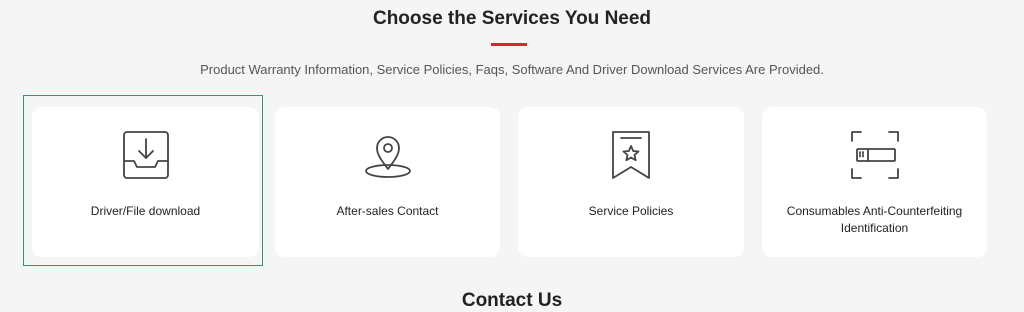 Image resolution: width=1024 pixels, height=312 pixels. What do you see at coordinates (631, 155) in the screenshot?
I see `star-ribbon-icon` at bounding box center [631, 155].